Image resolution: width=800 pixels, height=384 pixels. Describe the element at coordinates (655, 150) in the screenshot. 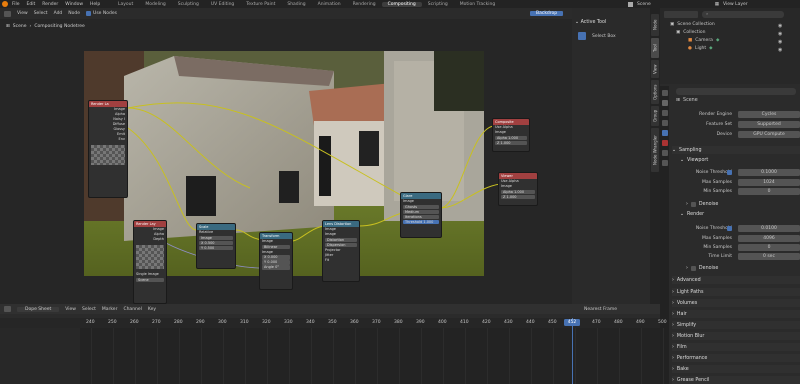

I see `tab-node-wrangler: Node Wrangler` at that location.